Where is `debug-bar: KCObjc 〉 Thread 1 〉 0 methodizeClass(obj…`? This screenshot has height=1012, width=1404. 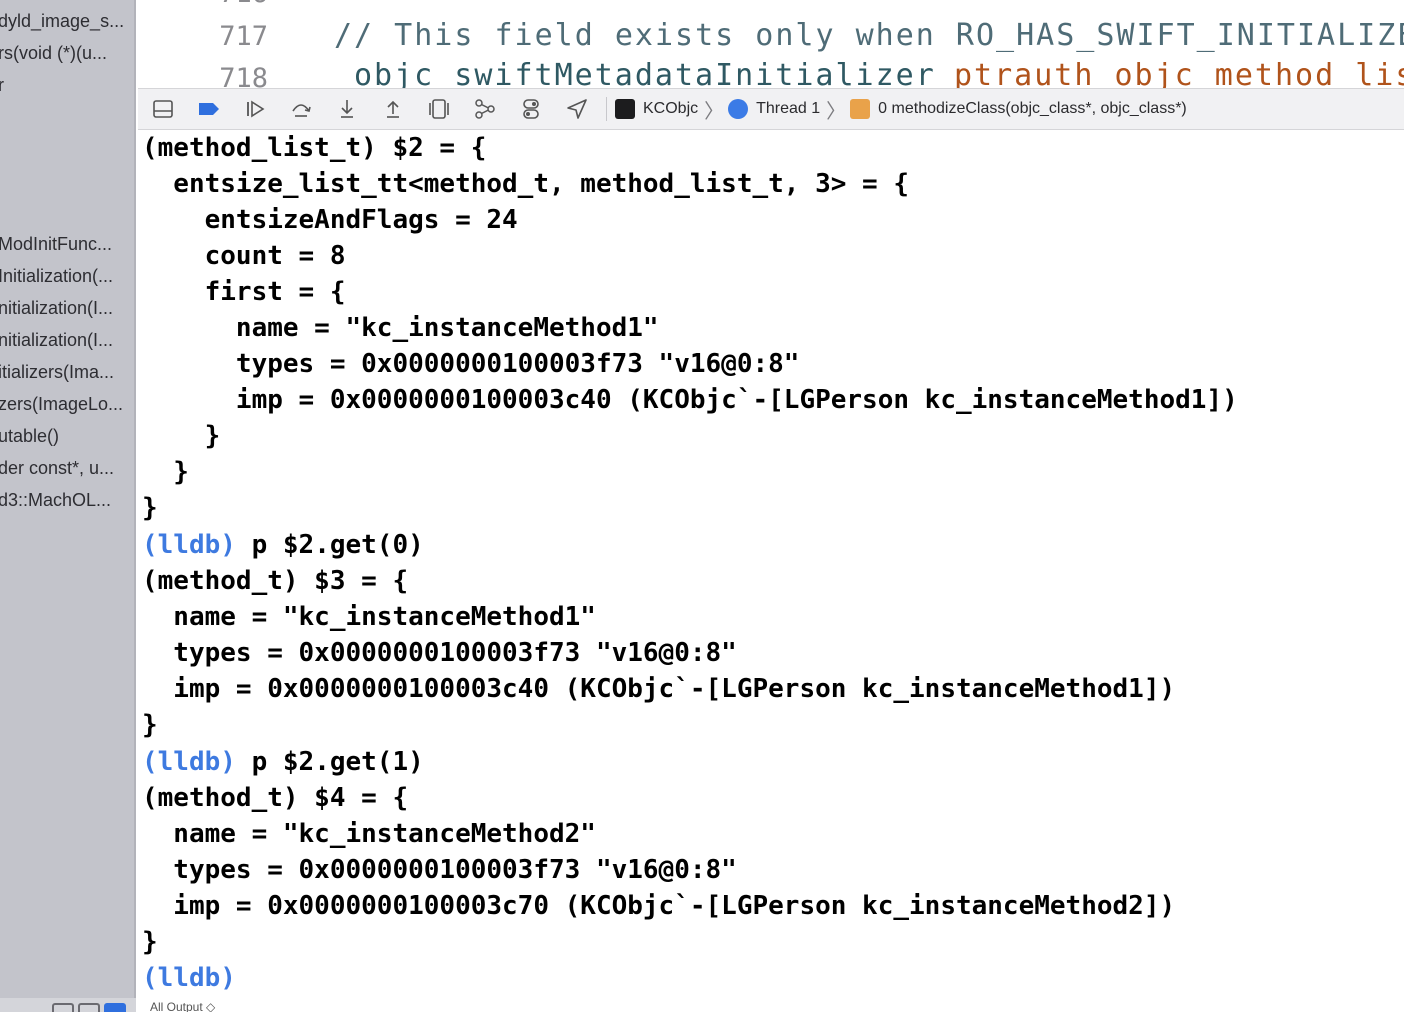 debug-bar: KCObjc 〉 Thread 1 〉 0 methodizeClass(obj… is located at coordinates (771, 109).